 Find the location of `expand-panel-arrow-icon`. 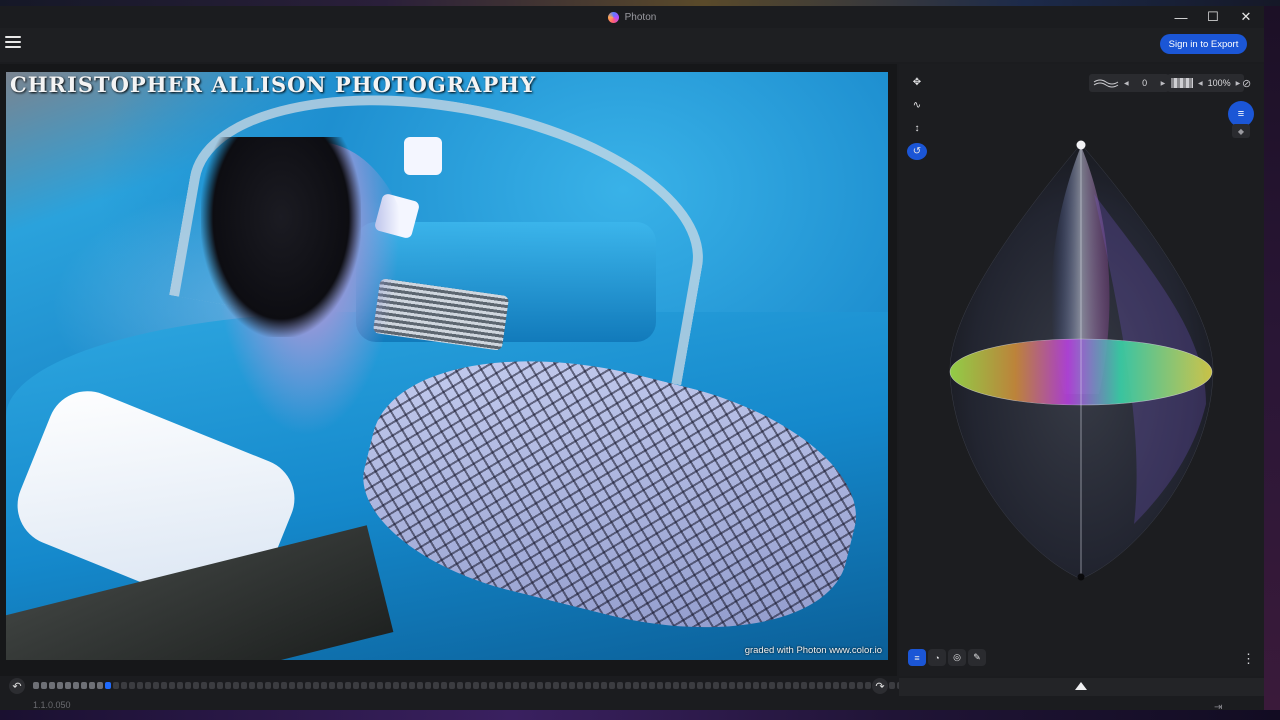

expand-panel-arrow-icon is located at coordinates (1081, 686).